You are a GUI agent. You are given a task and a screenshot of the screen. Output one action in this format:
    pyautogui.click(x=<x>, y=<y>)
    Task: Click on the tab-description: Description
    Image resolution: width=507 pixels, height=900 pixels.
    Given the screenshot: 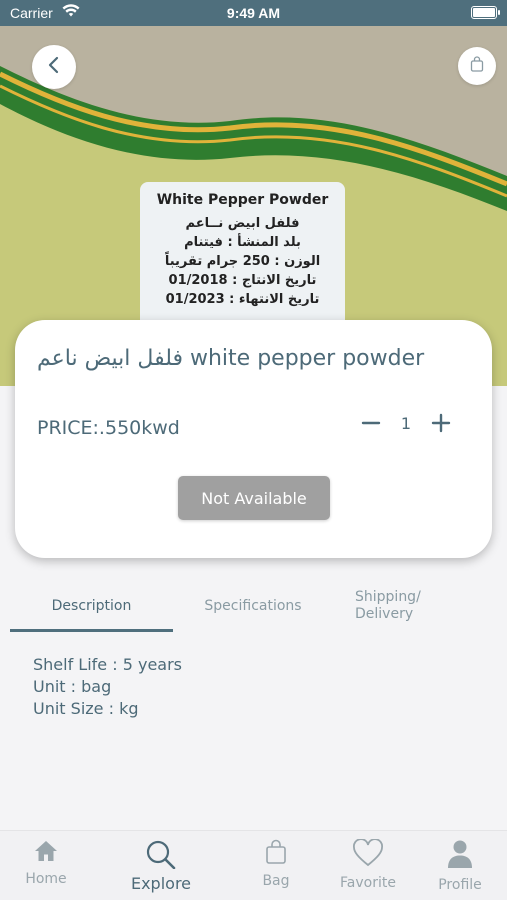 What is the action you would take?
    pyautogui.click(x=91, y=606)
    